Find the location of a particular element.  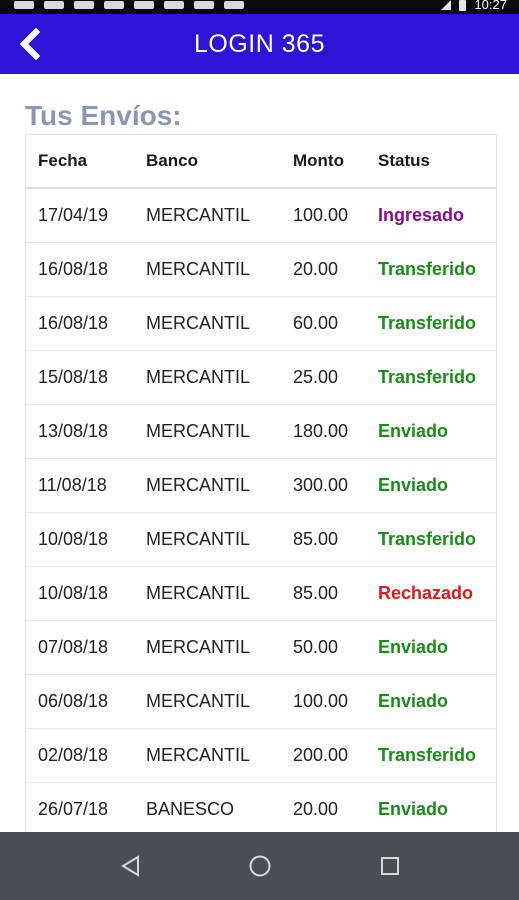

table-row: 17/04/19 MERCANTIL 100.00 Ingresado is located at coordinates (261, 216).